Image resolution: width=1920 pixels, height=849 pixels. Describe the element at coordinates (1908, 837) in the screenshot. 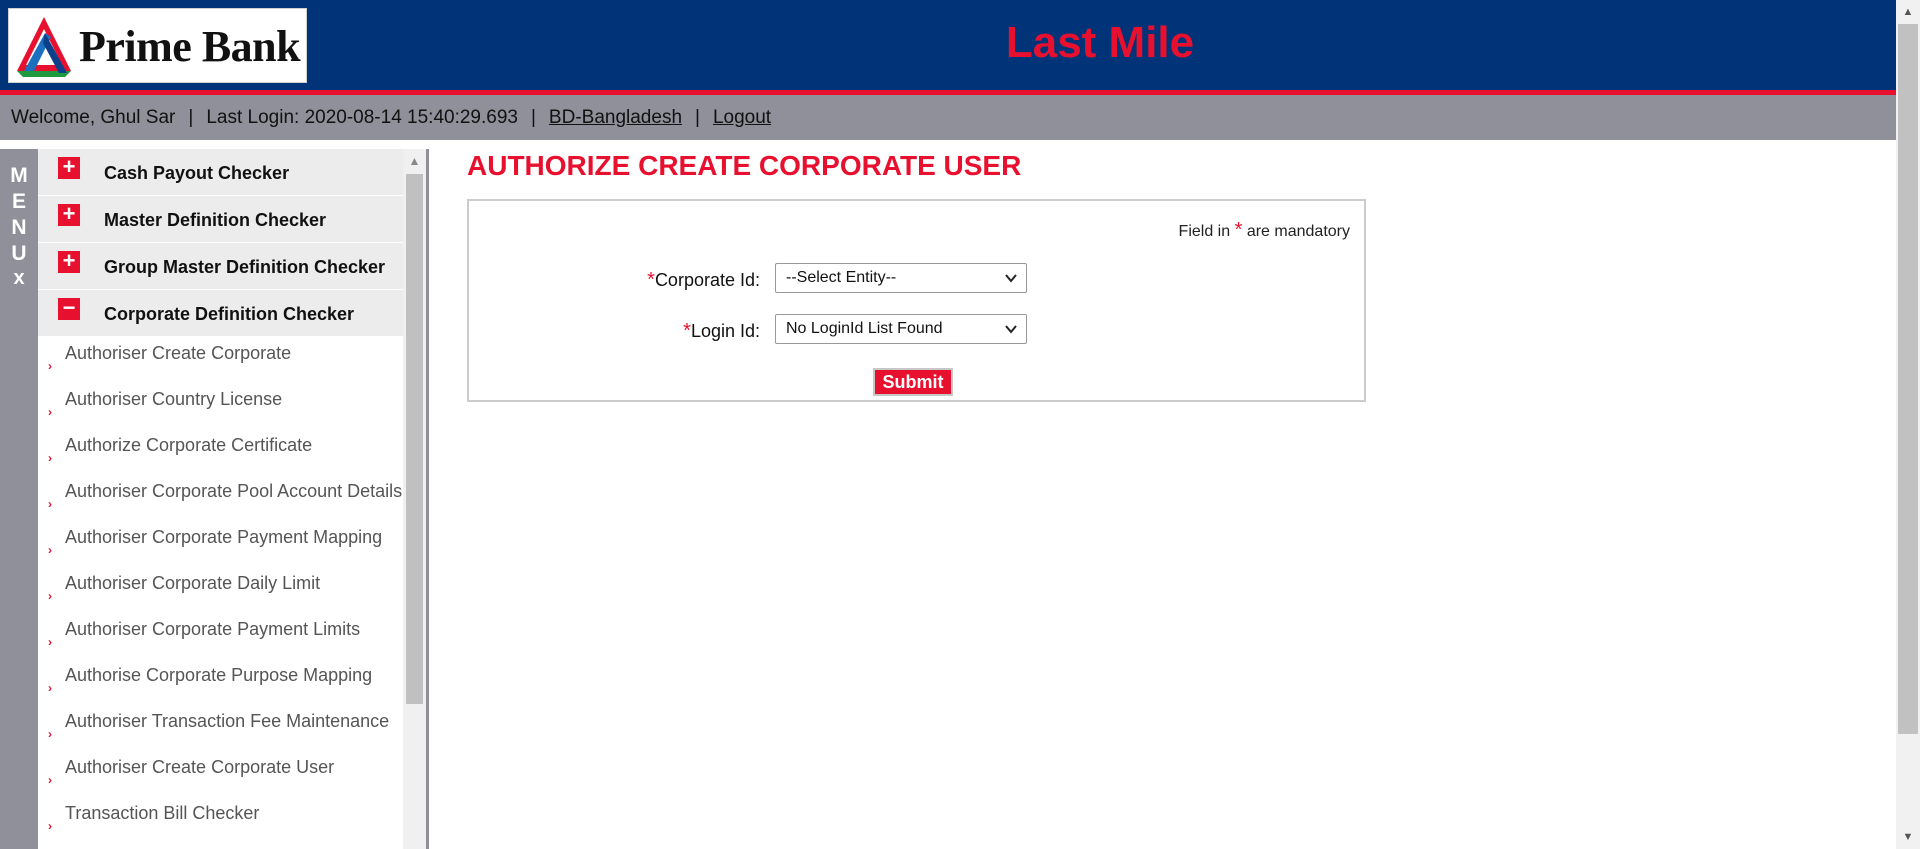

I see `scroll-down-arrow-icon: ▼` at that location.